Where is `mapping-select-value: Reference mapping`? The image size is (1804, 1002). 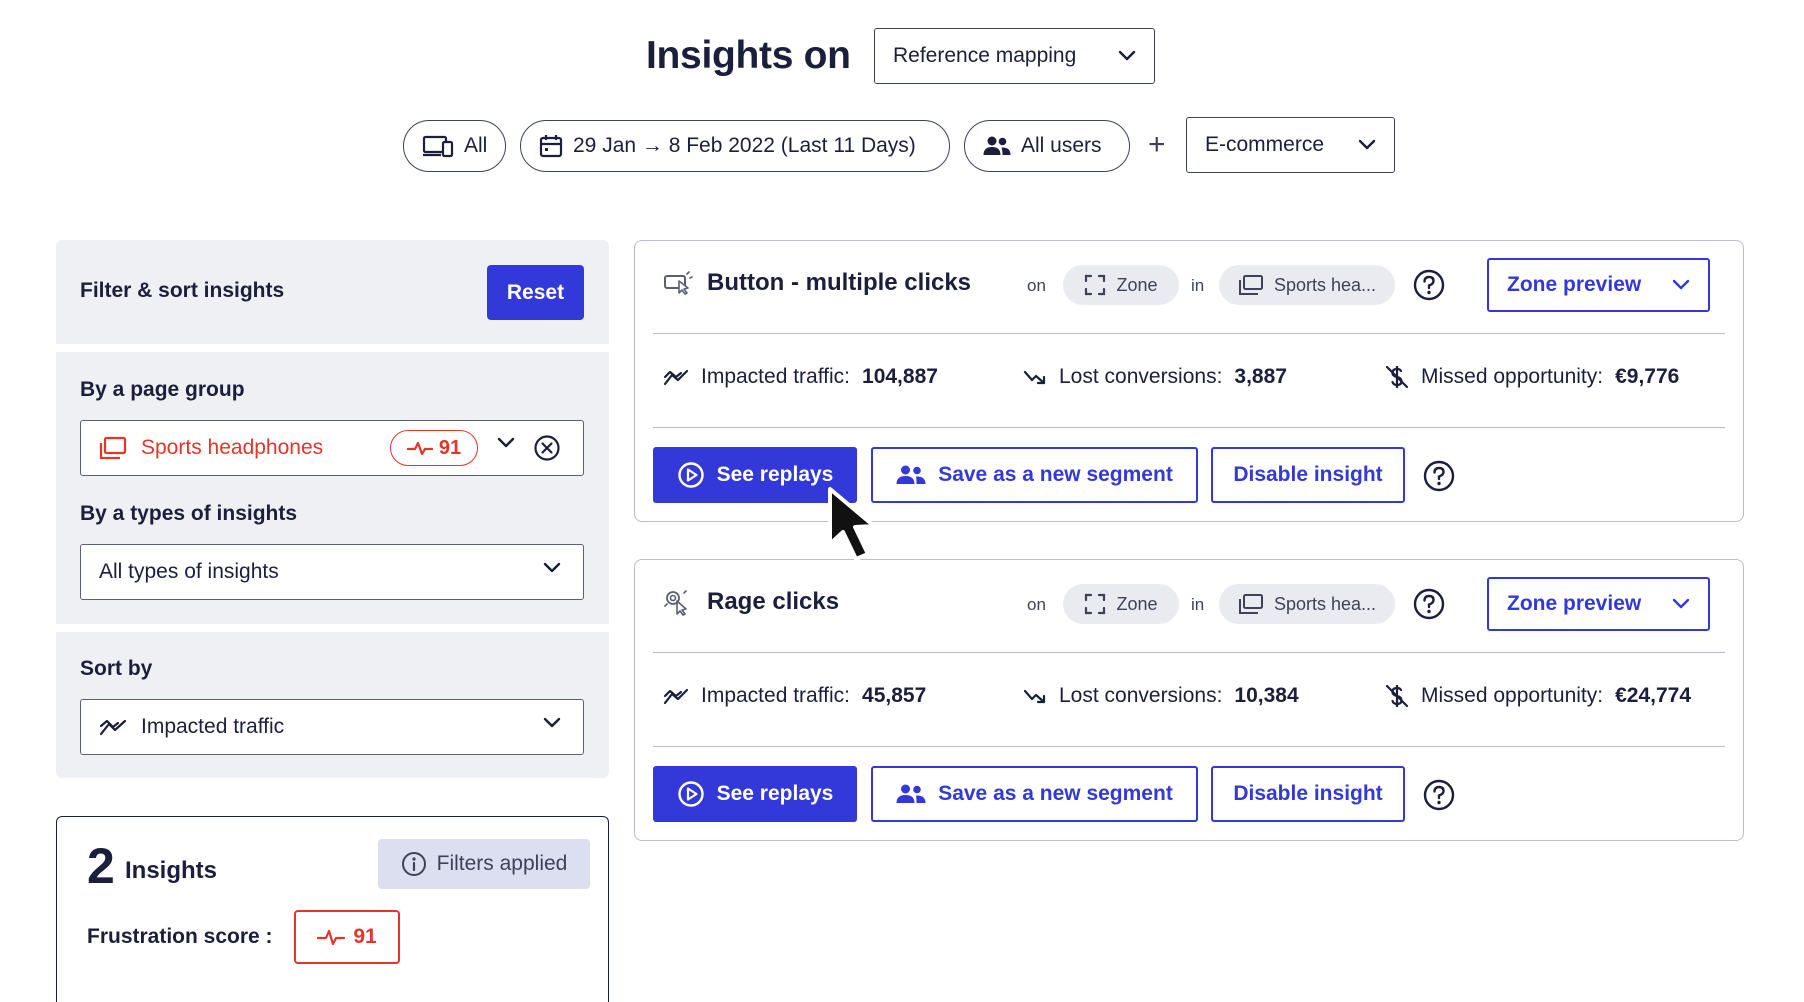
mapping-select-value: Reference mapping is located at coordinates (985, 55).